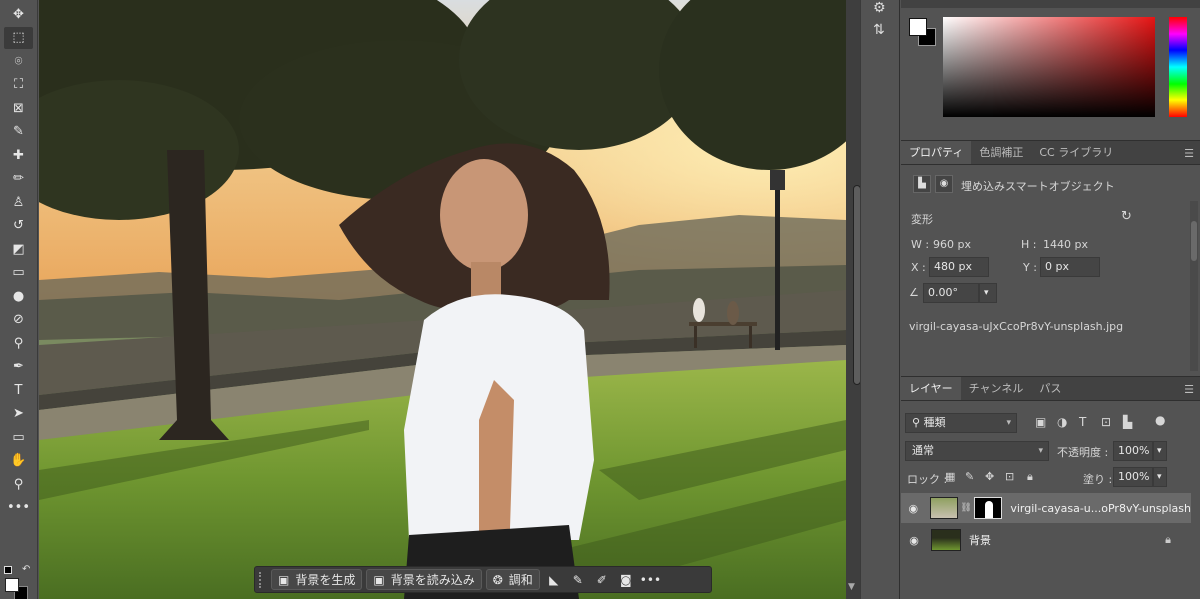  What do you see at coordinates (1040, 422) in the screenshot?
I see `filter-pixel-icon: ▣` at bounding box center [1040, 422].